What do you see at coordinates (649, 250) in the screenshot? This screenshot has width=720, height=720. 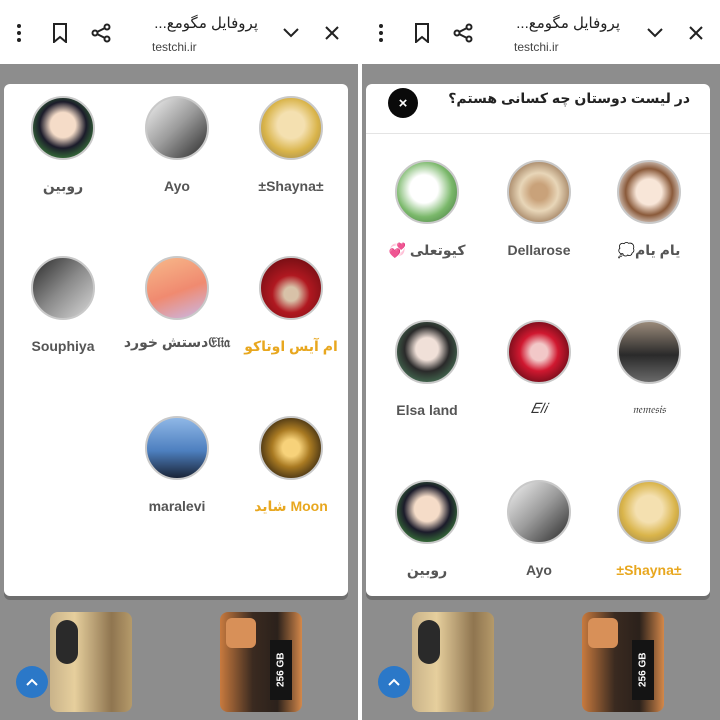 I see `friend-name: یام یام💭` at bounding box center [649, 250].